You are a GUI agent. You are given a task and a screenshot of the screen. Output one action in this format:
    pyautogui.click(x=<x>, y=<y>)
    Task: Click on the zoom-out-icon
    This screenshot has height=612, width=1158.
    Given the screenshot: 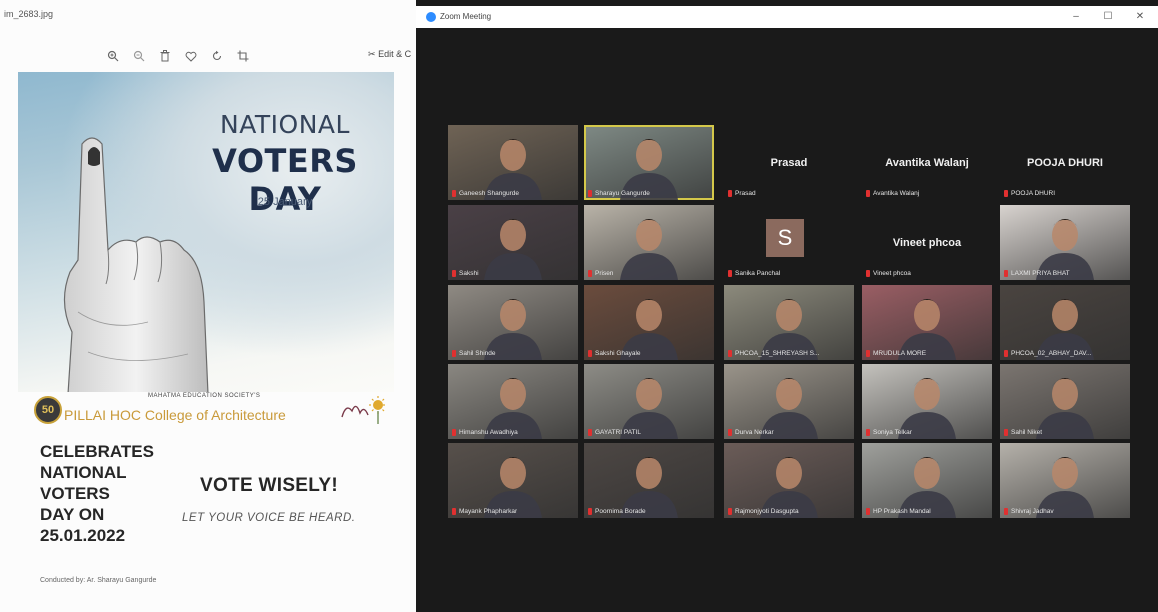 What is the action you would take?
    pyautogui.click(x=139, y=56)
    